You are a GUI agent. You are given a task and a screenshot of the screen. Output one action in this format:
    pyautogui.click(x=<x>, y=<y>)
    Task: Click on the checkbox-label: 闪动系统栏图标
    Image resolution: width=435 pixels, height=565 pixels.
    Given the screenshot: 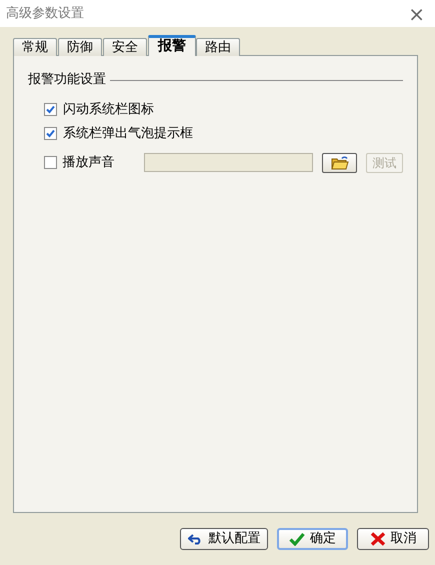 What is the action you would take?
    pyautogui.click(x=108, y=109)
    